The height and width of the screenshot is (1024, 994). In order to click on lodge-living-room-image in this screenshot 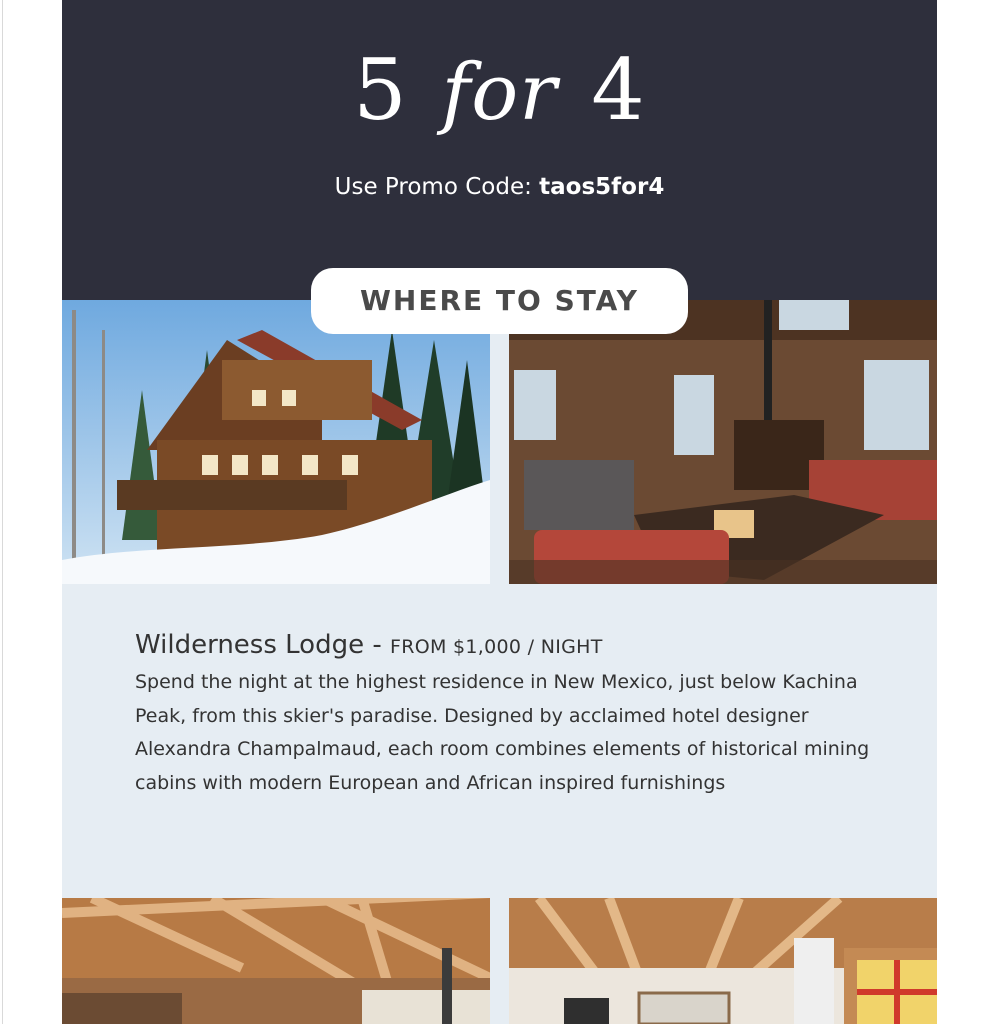, I will do `click(723, 442)`.